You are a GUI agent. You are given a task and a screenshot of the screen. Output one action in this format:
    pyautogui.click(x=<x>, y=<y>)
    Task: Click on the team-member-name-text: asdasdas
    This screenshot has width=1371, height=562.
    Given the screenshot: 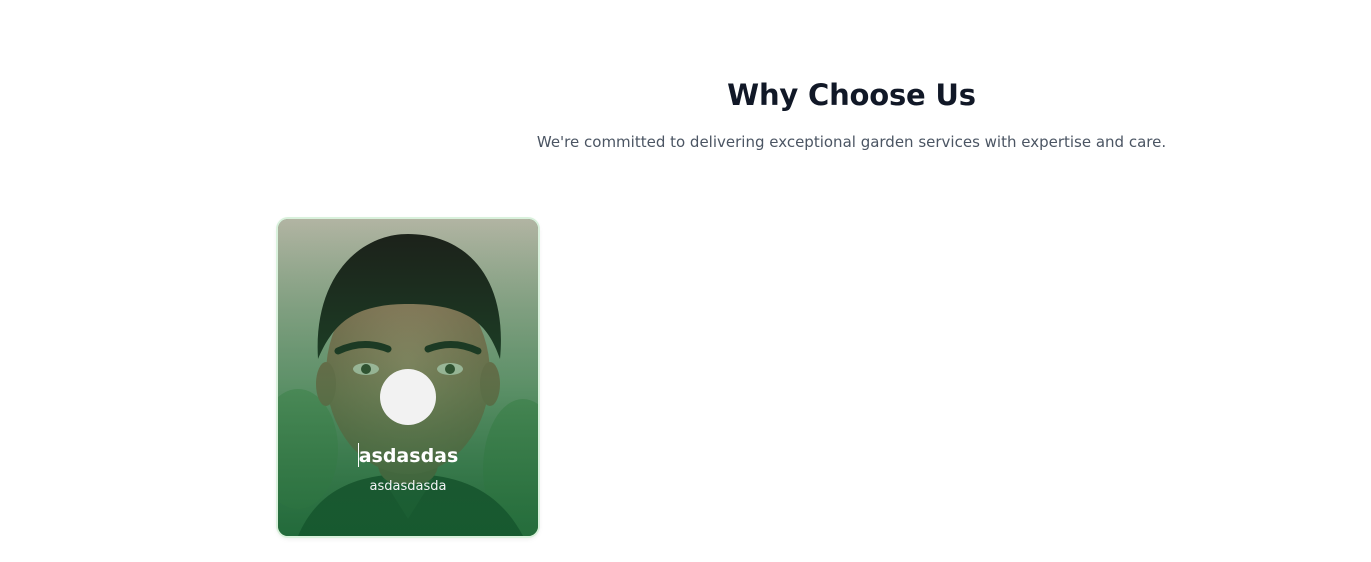 What is the action you would take?
    pyautogui.click(x=408, y=456)
    